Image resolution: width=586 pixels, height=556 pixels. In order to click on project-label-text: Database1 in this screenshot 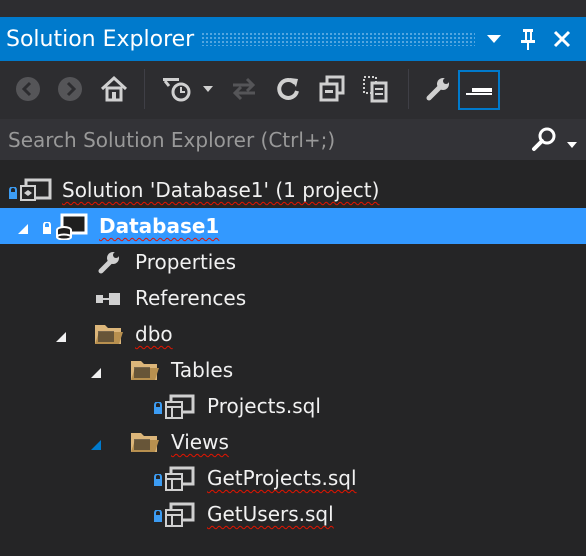, I will do `click(159, 226)`.